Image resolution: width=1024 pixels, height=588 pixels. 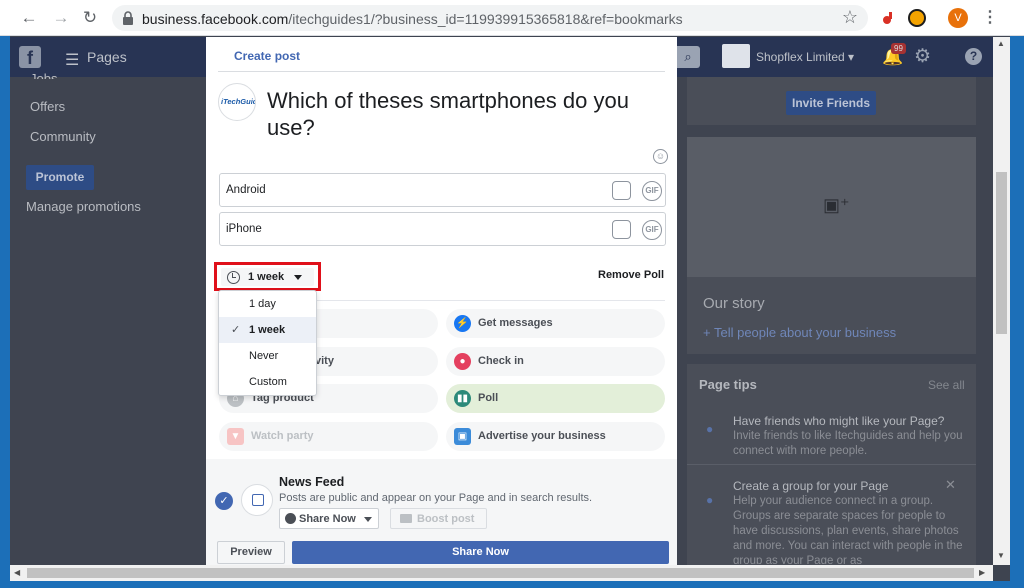 I want to click on duration-option-1-day: 1 day, so click(x=267, y=304).